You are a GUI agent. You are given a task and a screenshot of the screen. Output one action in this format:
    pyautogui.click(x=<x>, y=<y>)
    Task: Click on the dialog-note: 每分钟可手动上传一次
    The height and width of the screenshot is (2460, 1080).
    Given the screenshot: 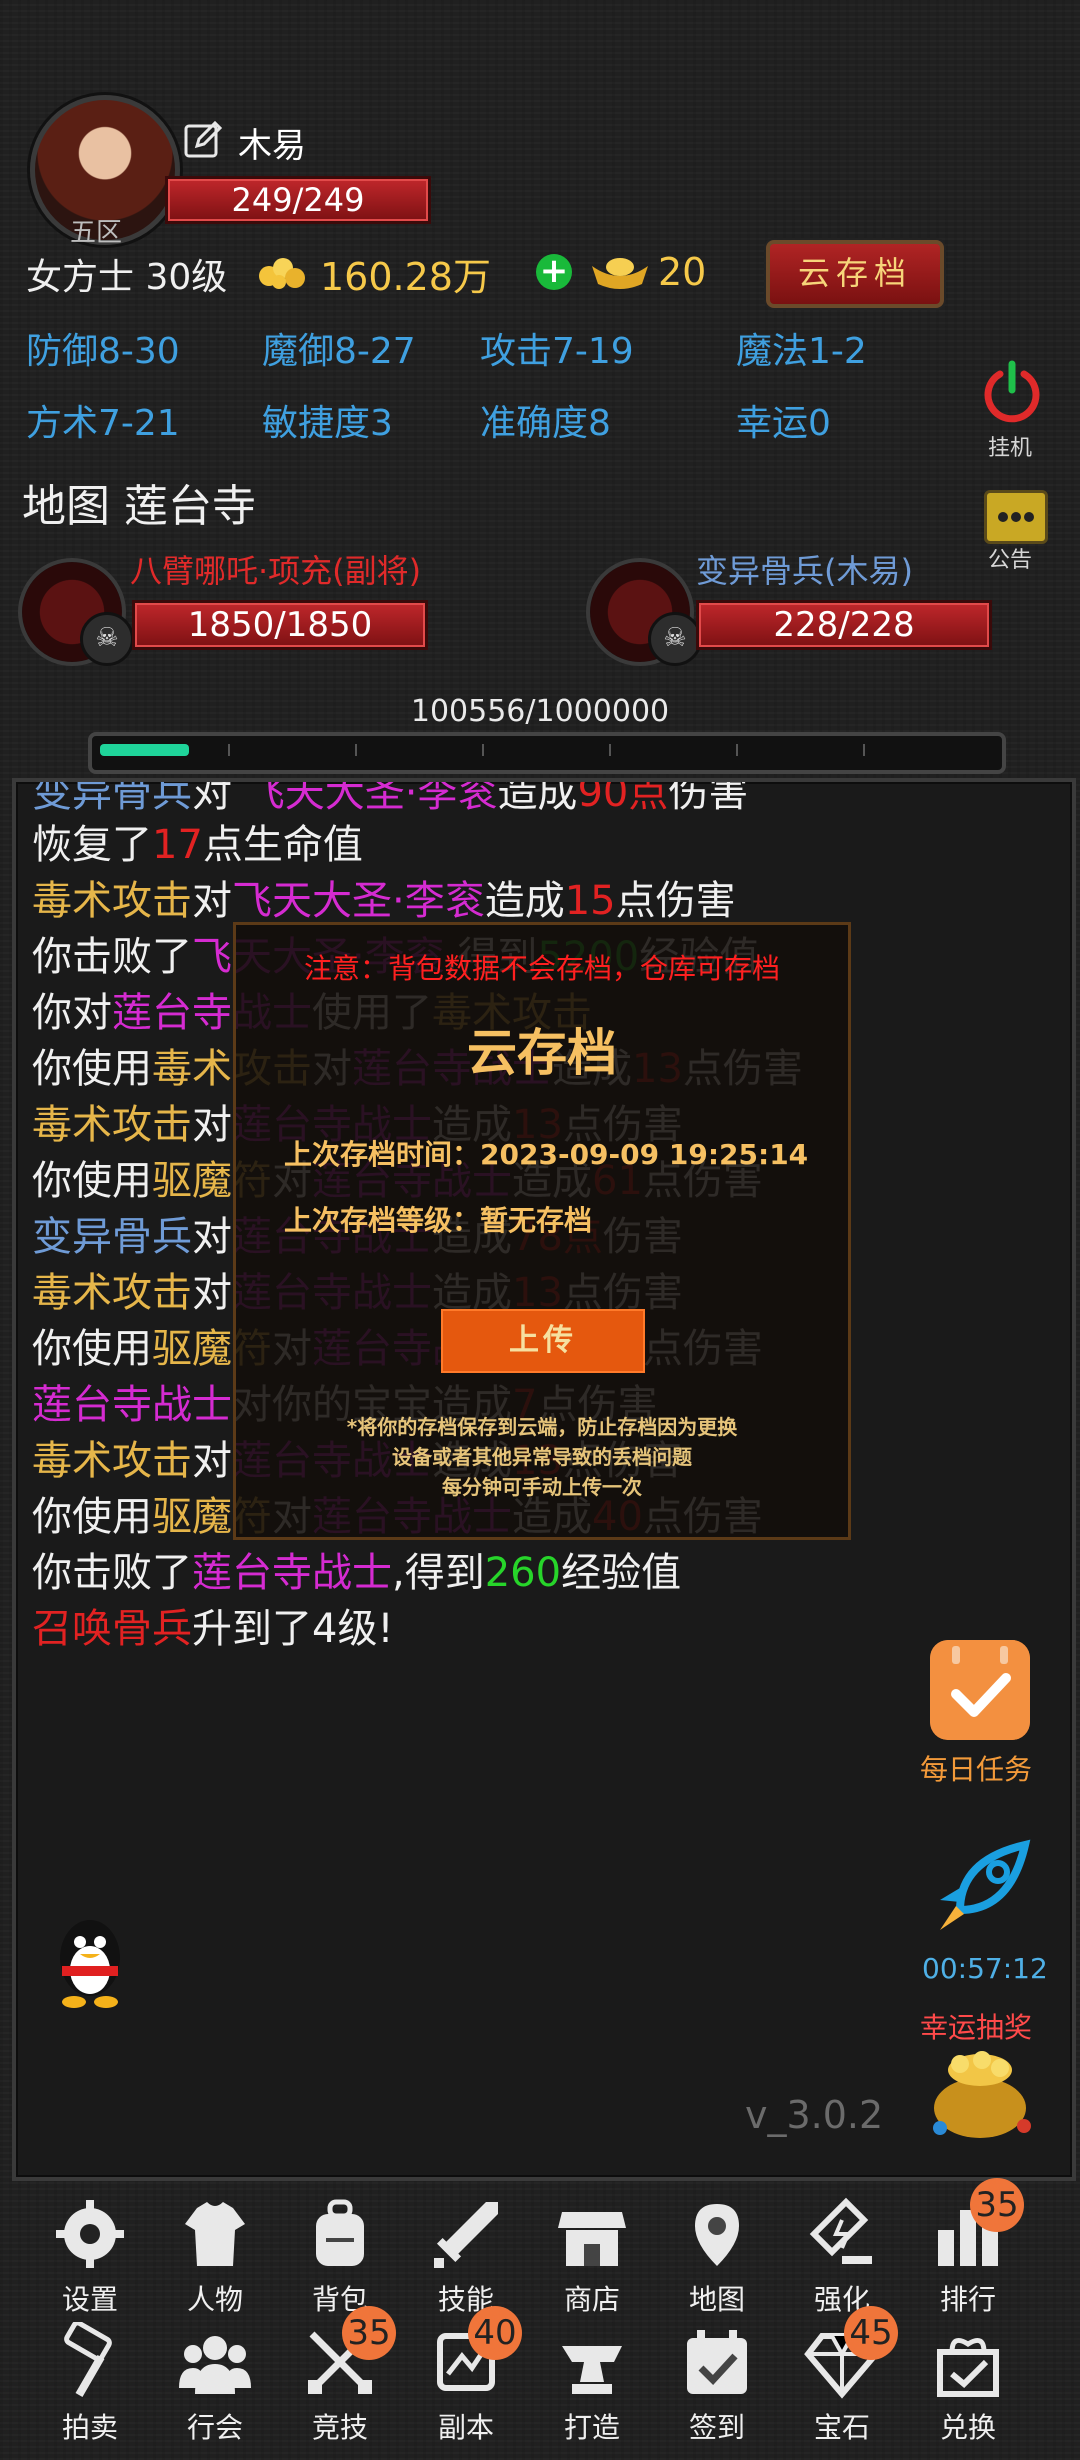 What is the action you would take?
    pyautogui.click(x=542, y=1487)
    